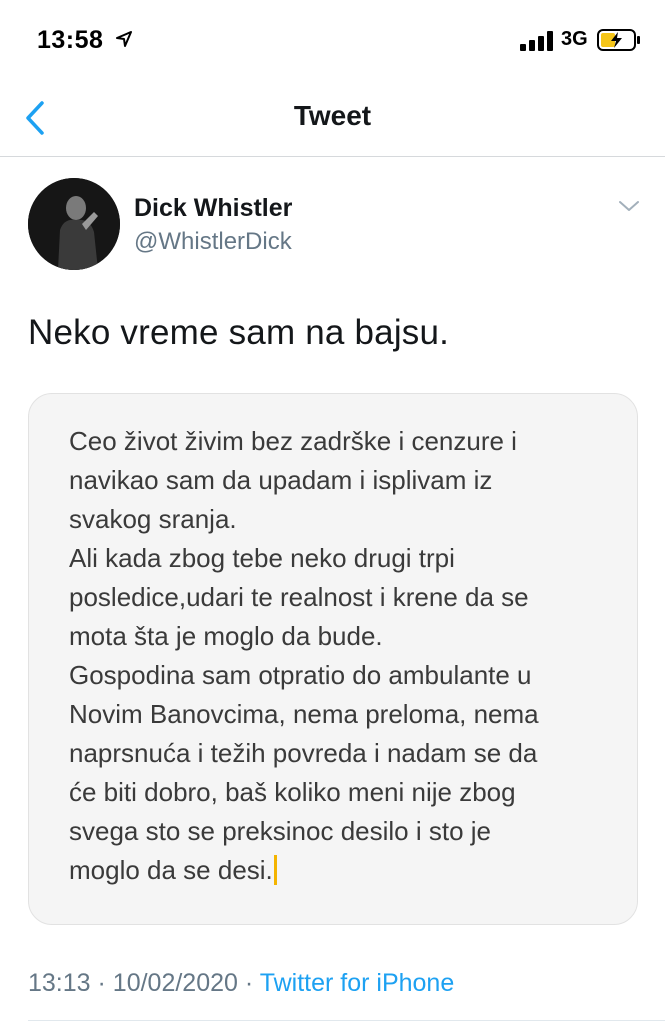 This screenshot has height=1024, width=665. What do you see at coordinates (241, 983) in the screenshot?
I see `tweet-metadata: 13:13 · 10/02/2020 · Twitter for iPhone` at bounding box center [241, 983].